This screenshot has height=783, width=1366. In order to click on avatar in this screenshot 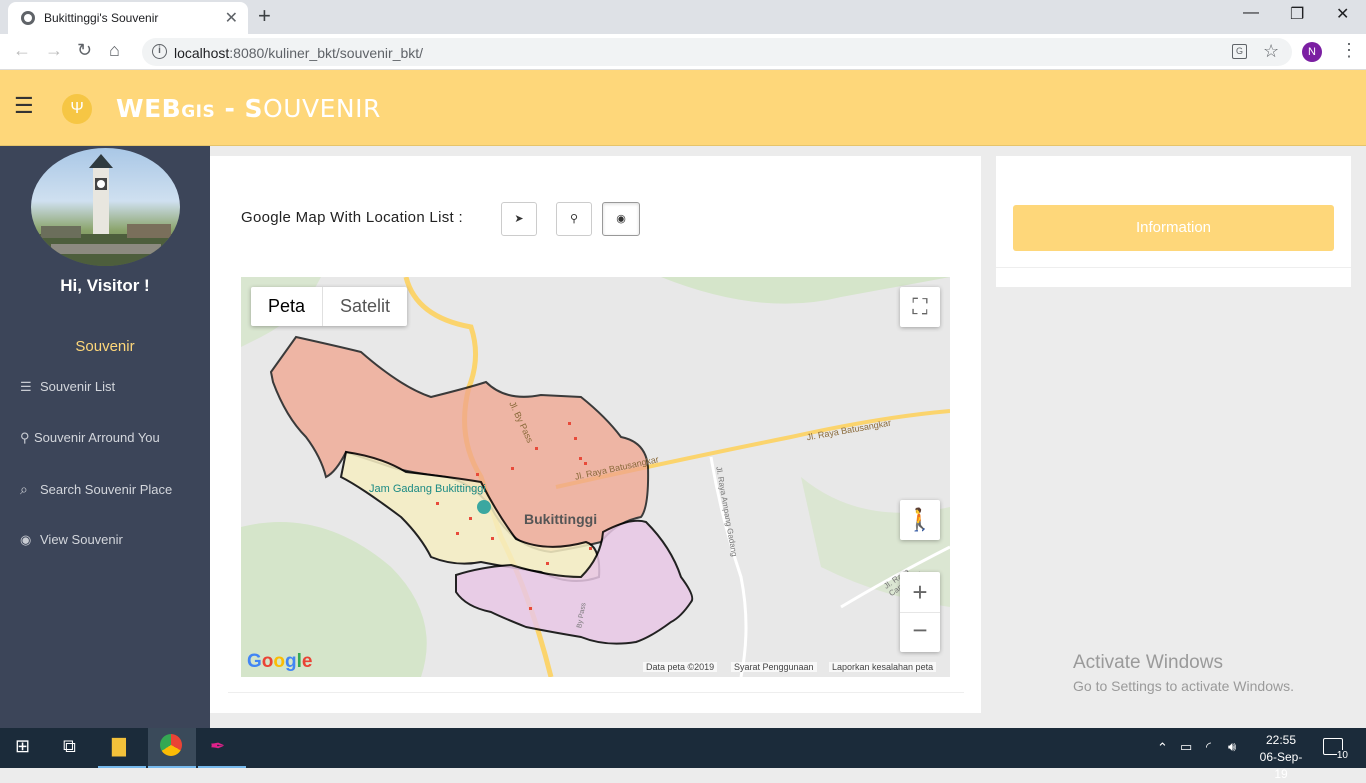, I will do `click(105, 207)`.